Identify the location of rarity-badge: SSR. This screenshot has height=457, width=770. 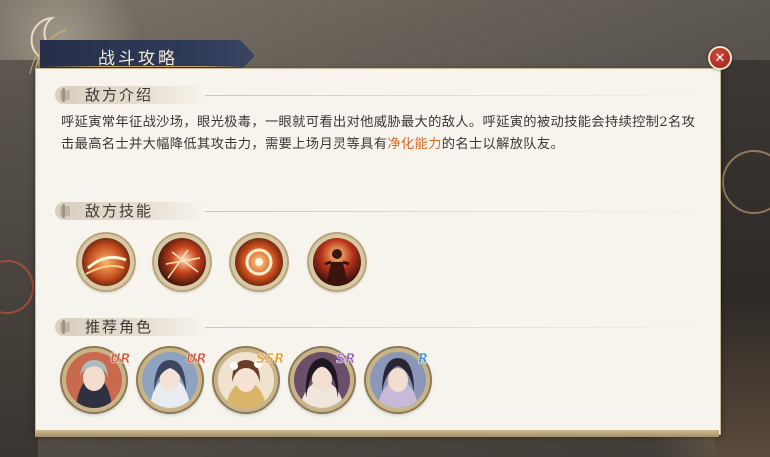
(270, 360).